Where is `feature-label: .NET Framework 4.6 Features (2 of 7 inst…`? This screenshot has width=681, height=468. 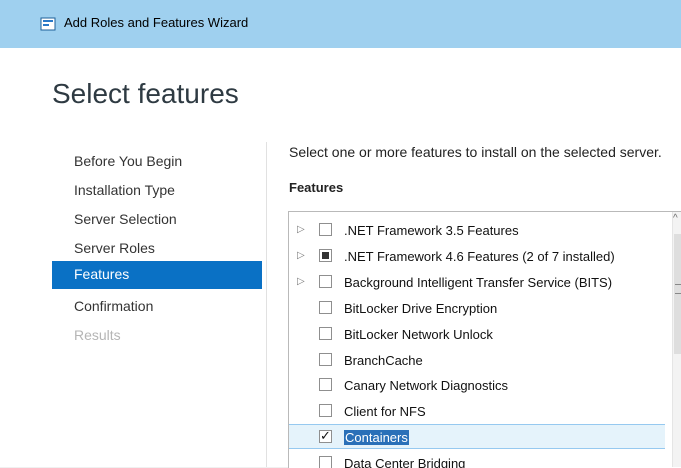
feature-label: .NET Framework 4.6 Features (2 of 7 inst… is located at coordinates (479, 256).